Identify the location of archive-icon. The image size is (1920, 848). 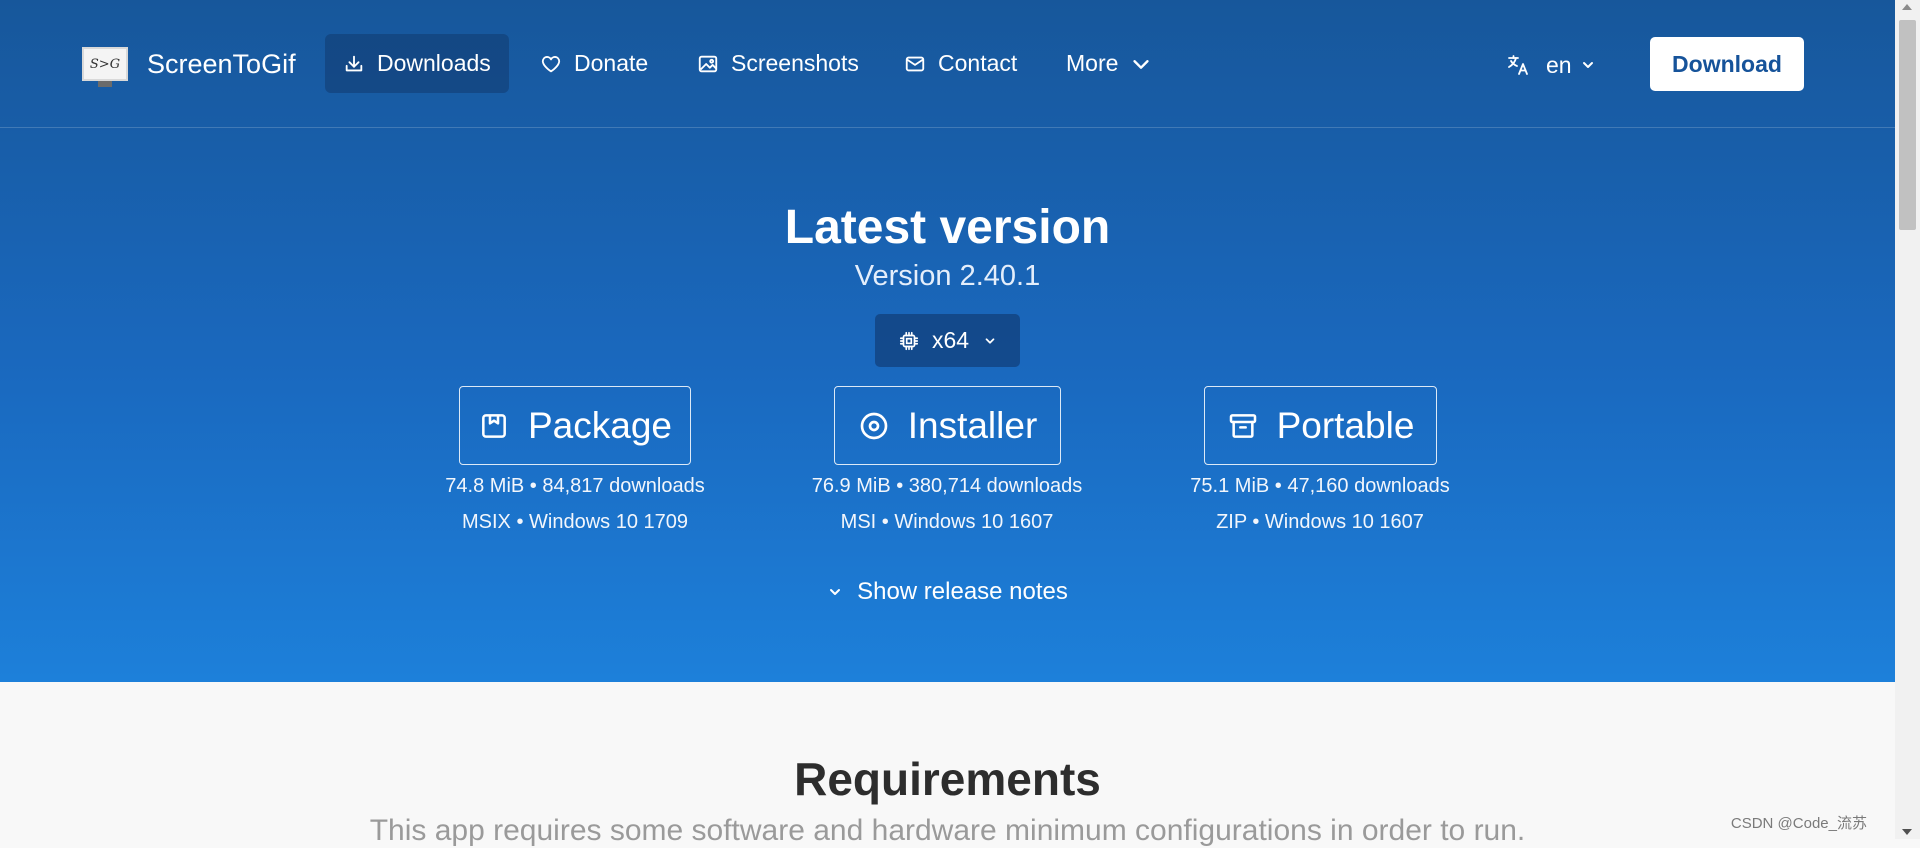
(1243, 426).